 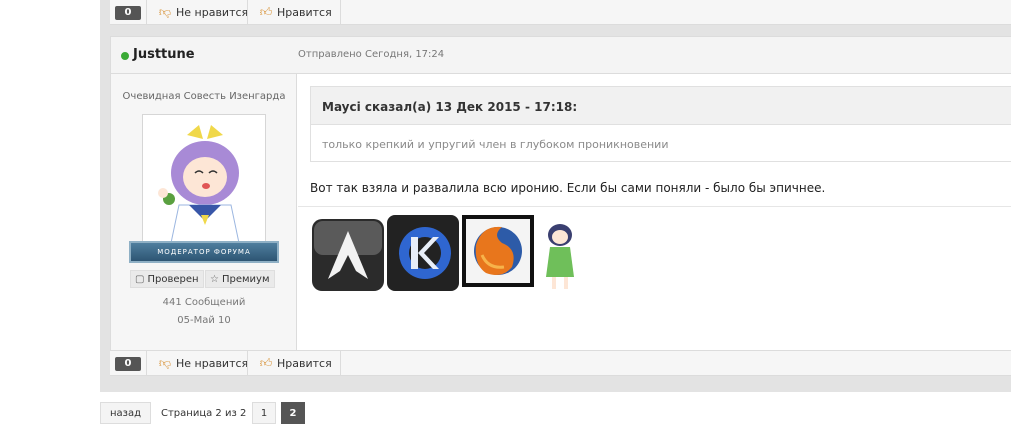 What do you see at coordinates (371, 54) in the screenshot?
I see `post-timestamp: Отправлено Сегодня, 17:24` at bounding box center [371, 54].